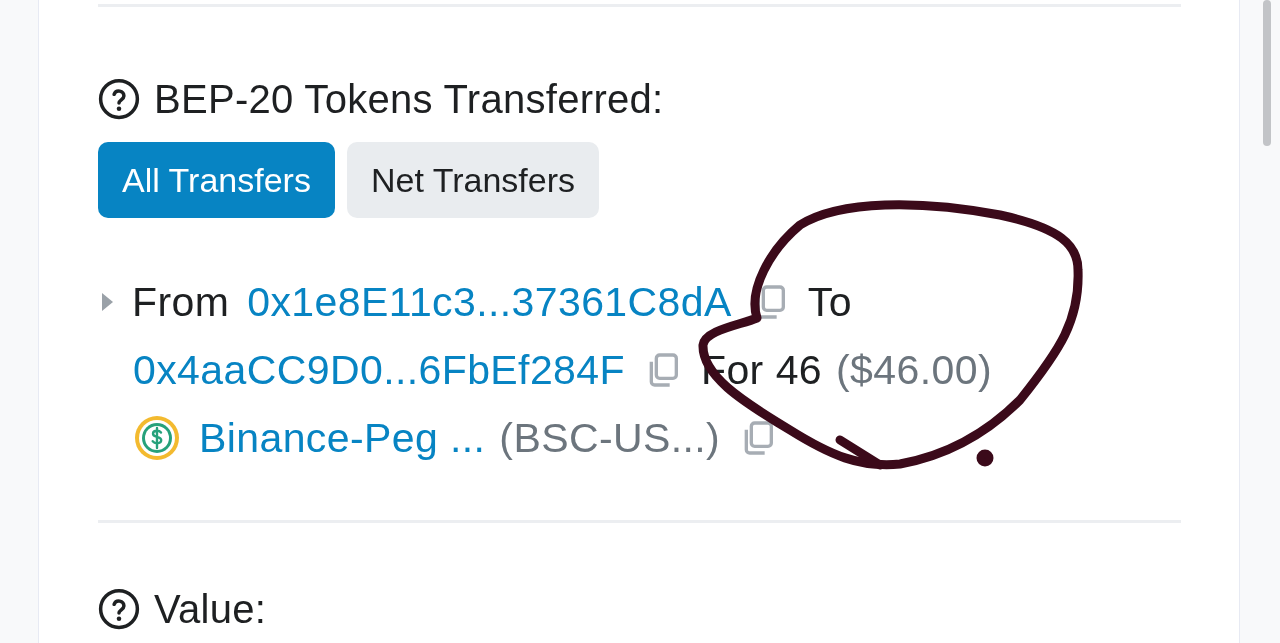 Image resolution: width=1280 pixels, height=643 pixels. Describe the element at coordinates (473, 180) in the screenshot. I see `filter-tab: Net Transfers` at that location.